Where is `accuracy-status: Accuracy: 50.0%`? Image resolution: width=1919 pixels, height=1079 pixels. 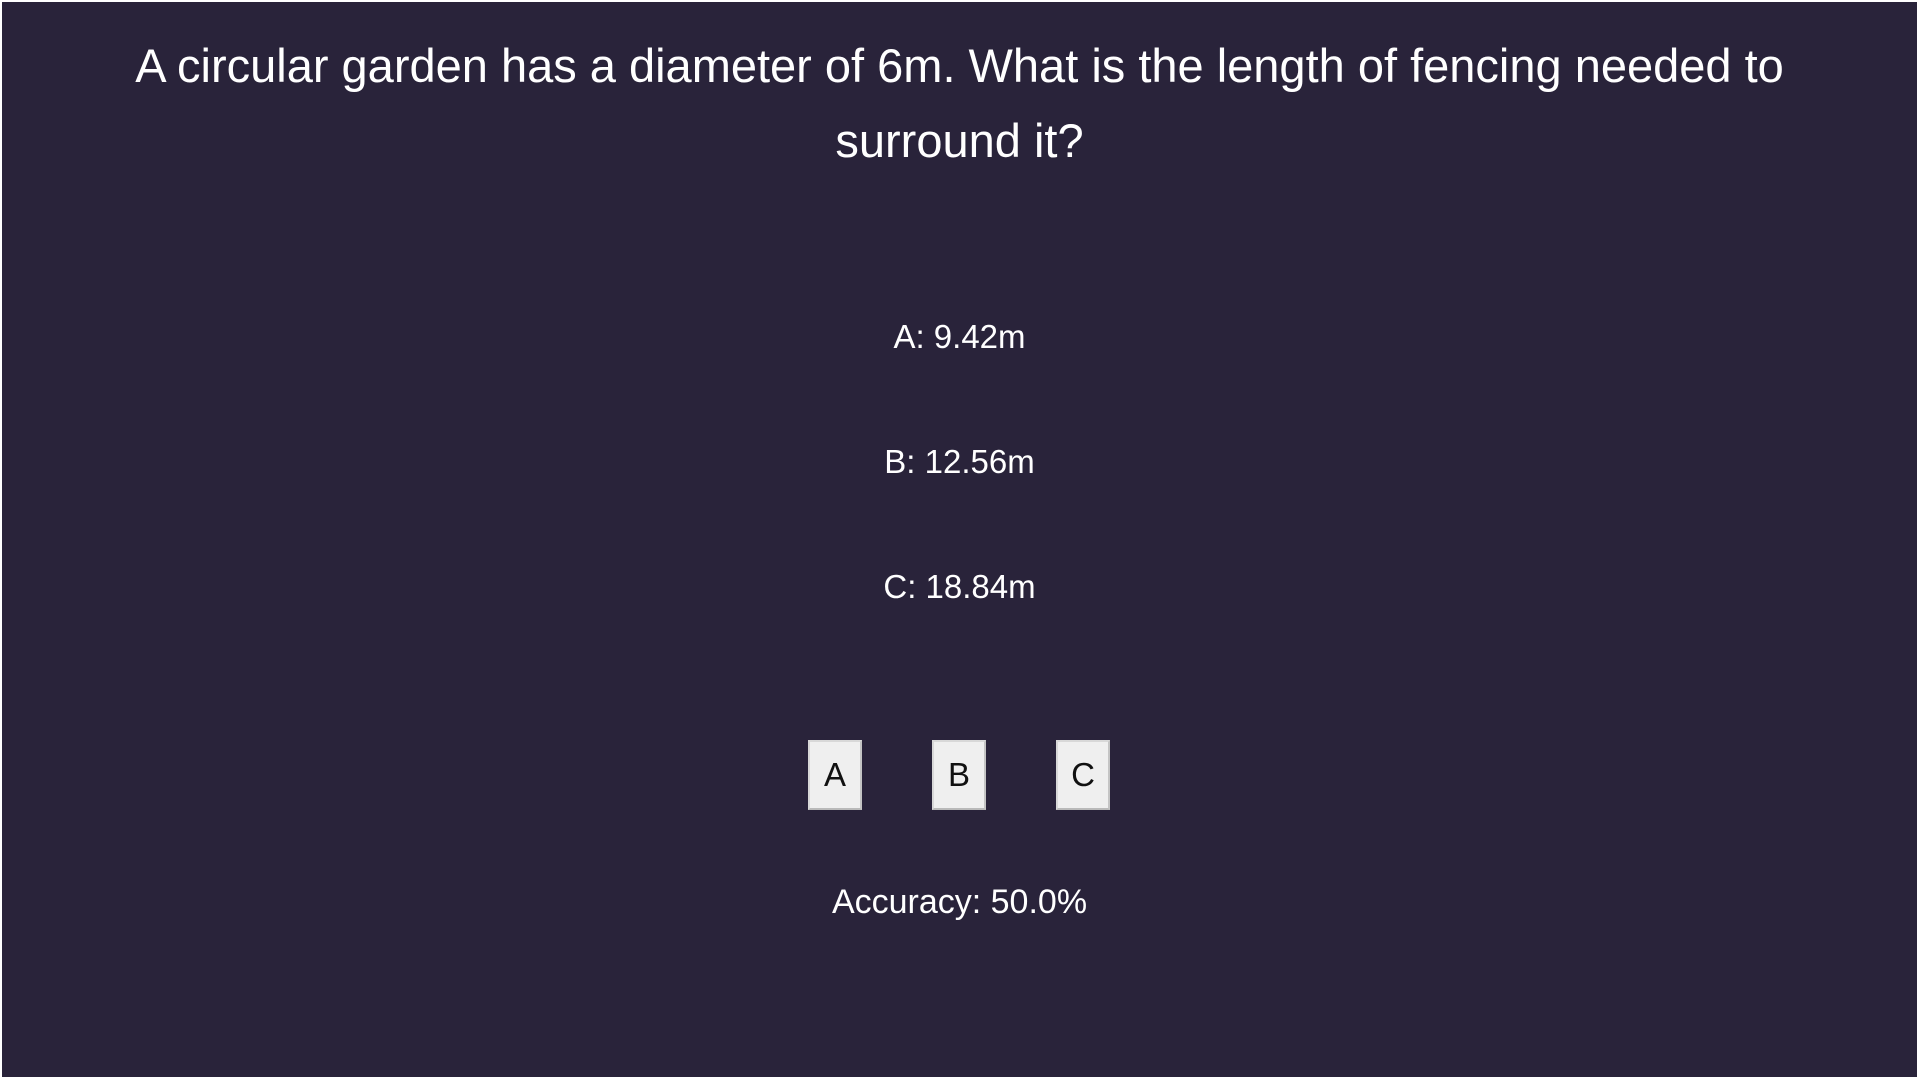 accuracy-status: Accuracy: 50.0% is located at coordinates (959, 902).